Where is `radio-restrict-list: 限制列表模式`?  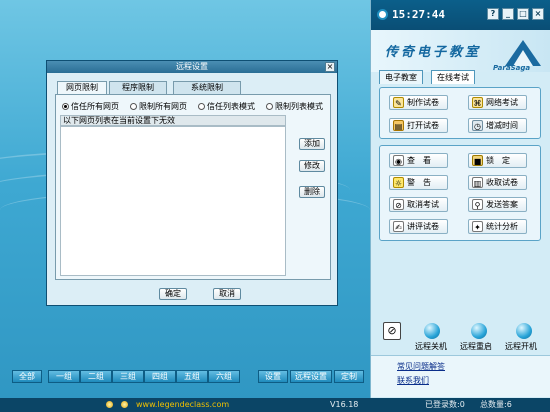
radio-restrict-list: 限制列表模式 is located at coordinates (294, 106).